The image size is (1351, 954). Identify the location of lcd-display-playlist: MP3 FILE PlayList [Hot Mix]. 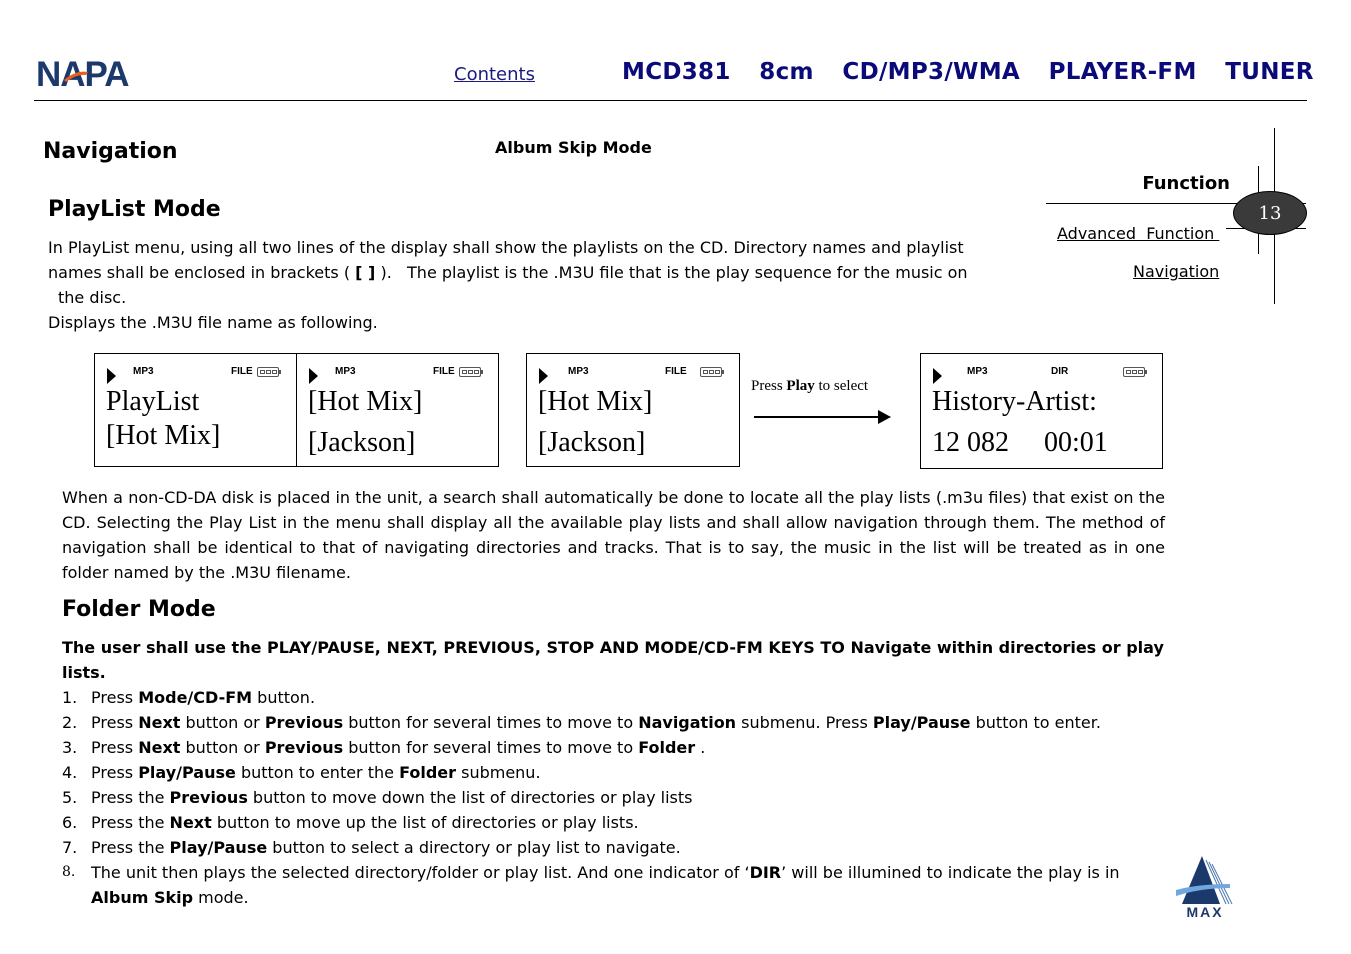
(195, 410).